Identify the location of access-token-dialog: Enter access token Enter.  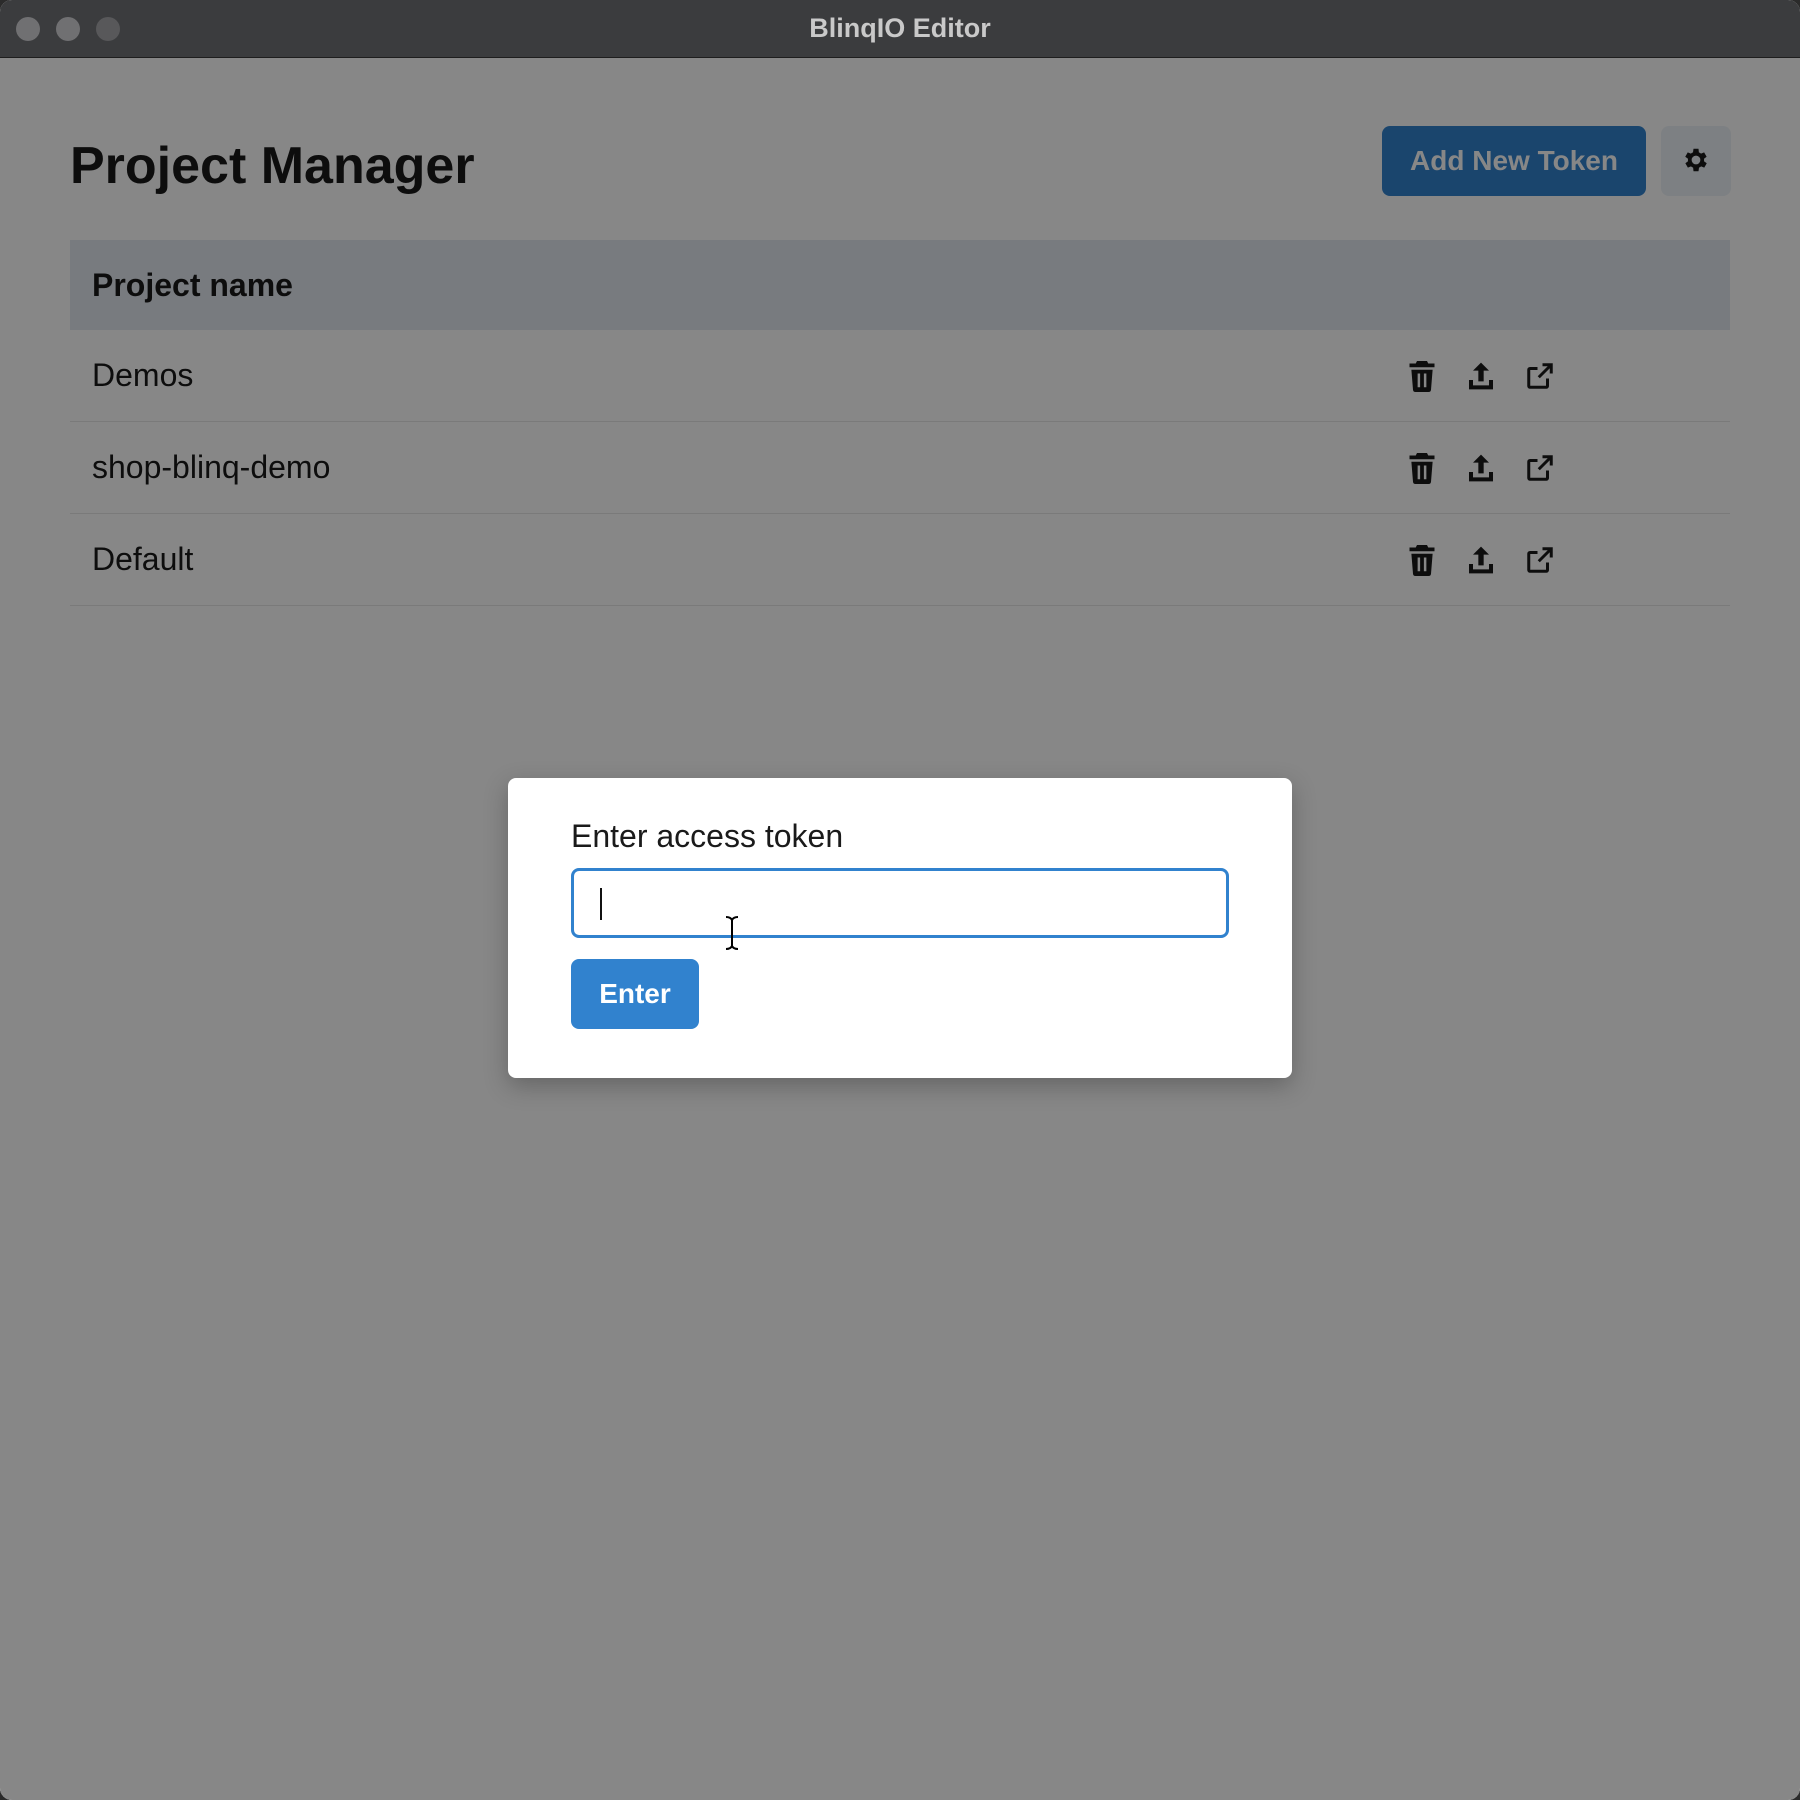
(900, 928).